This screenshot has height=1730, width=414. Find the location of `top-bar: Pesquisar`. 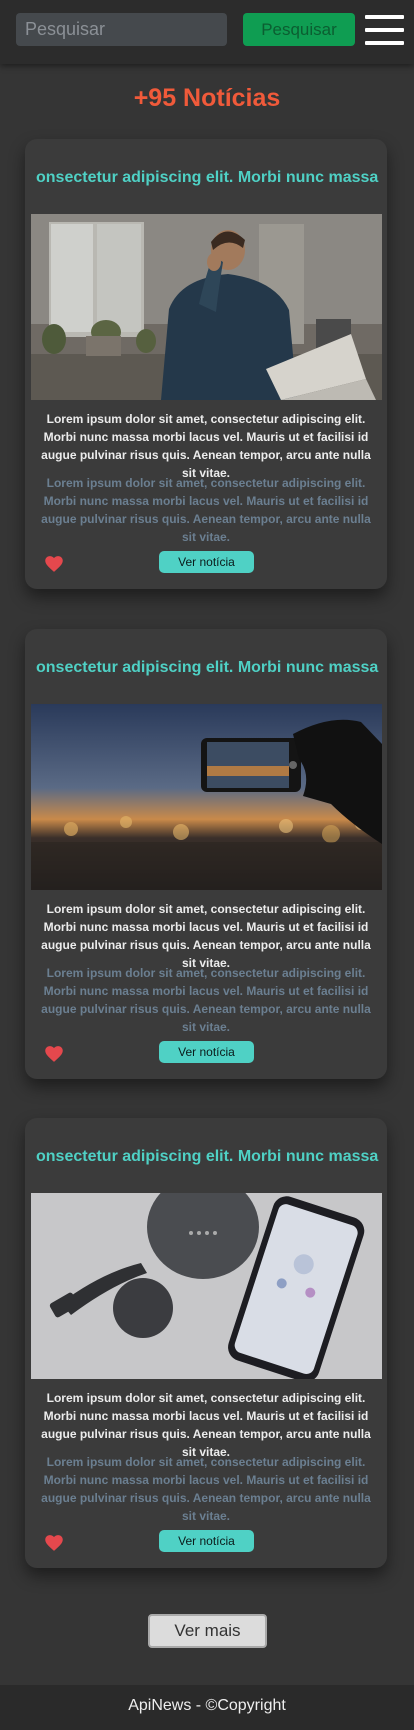

top-bar: Pesquisar is located at coordinates (207, 32).